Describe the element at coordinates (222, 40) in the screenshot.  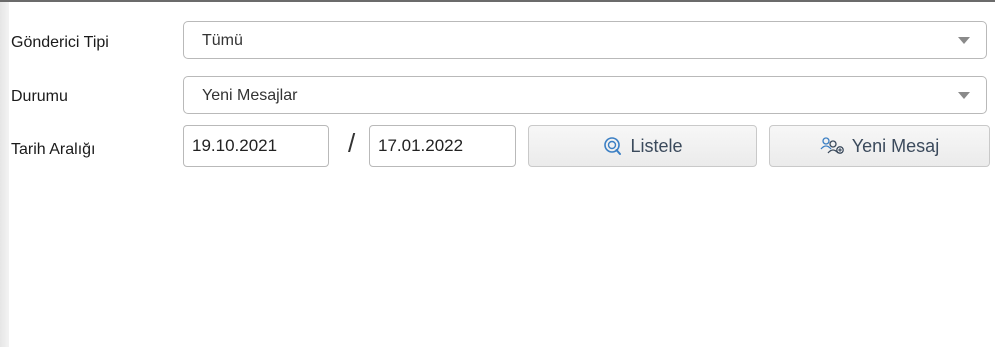
I see `sender-type-value: Tümü` at that location.